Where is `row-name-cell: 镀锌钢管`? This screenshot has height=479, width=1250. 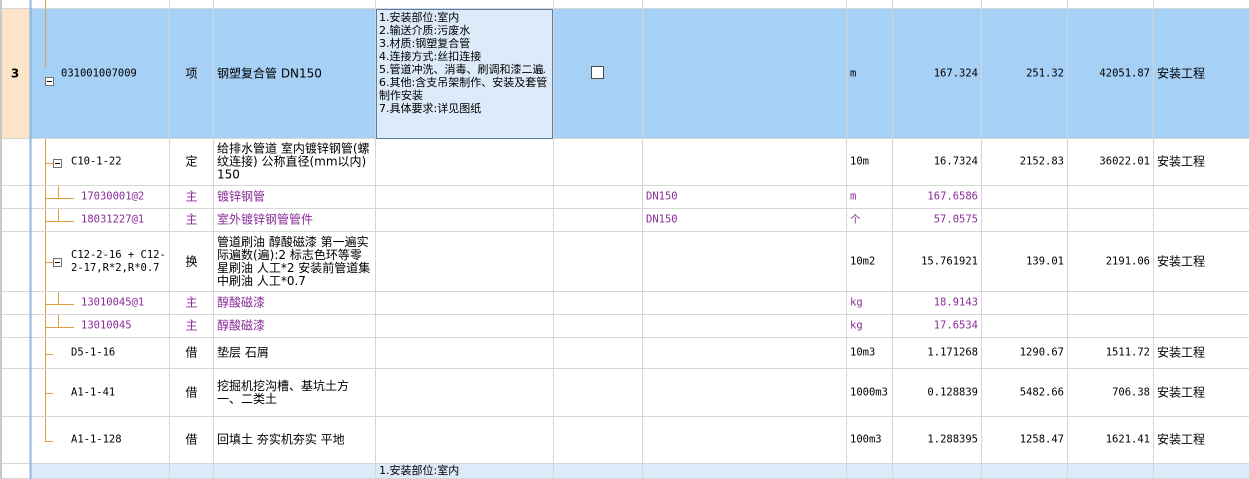
row-name-cell: 镀锌钢管 is located at coordinates (295, 197).